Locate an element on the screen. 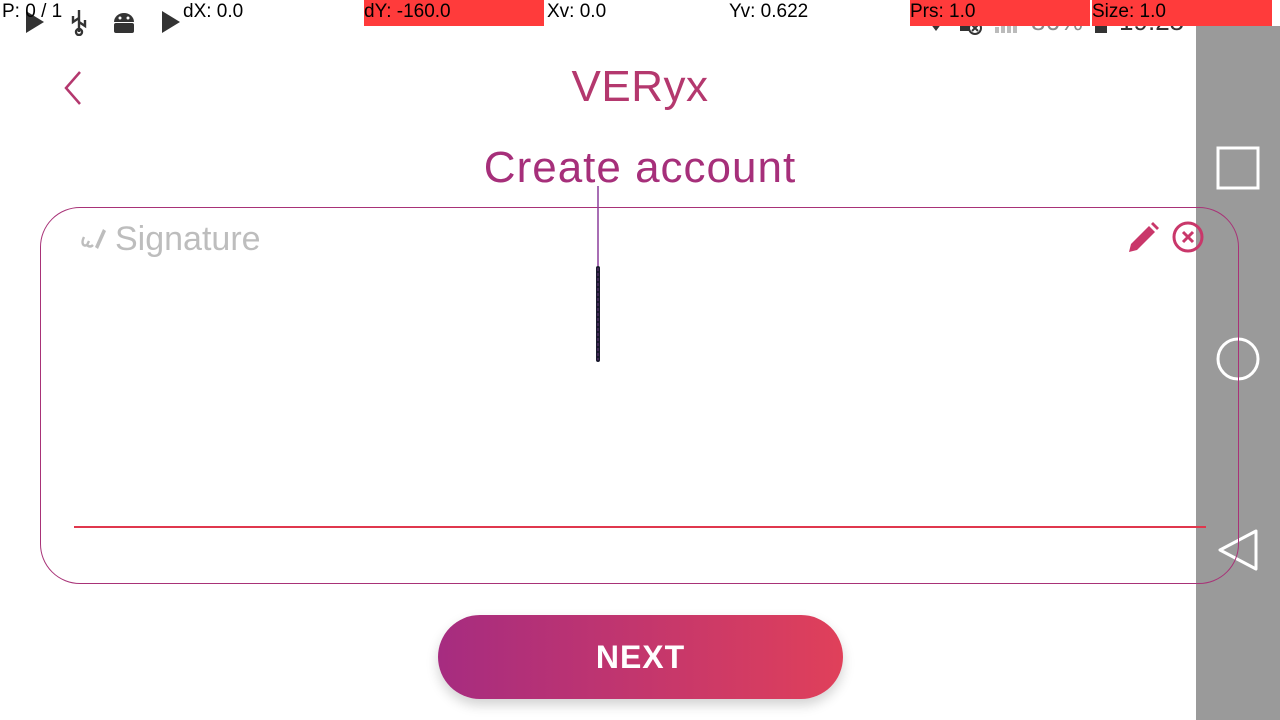  overlay-xv: Xv: 0.0 is located at coordinates (577, 11).